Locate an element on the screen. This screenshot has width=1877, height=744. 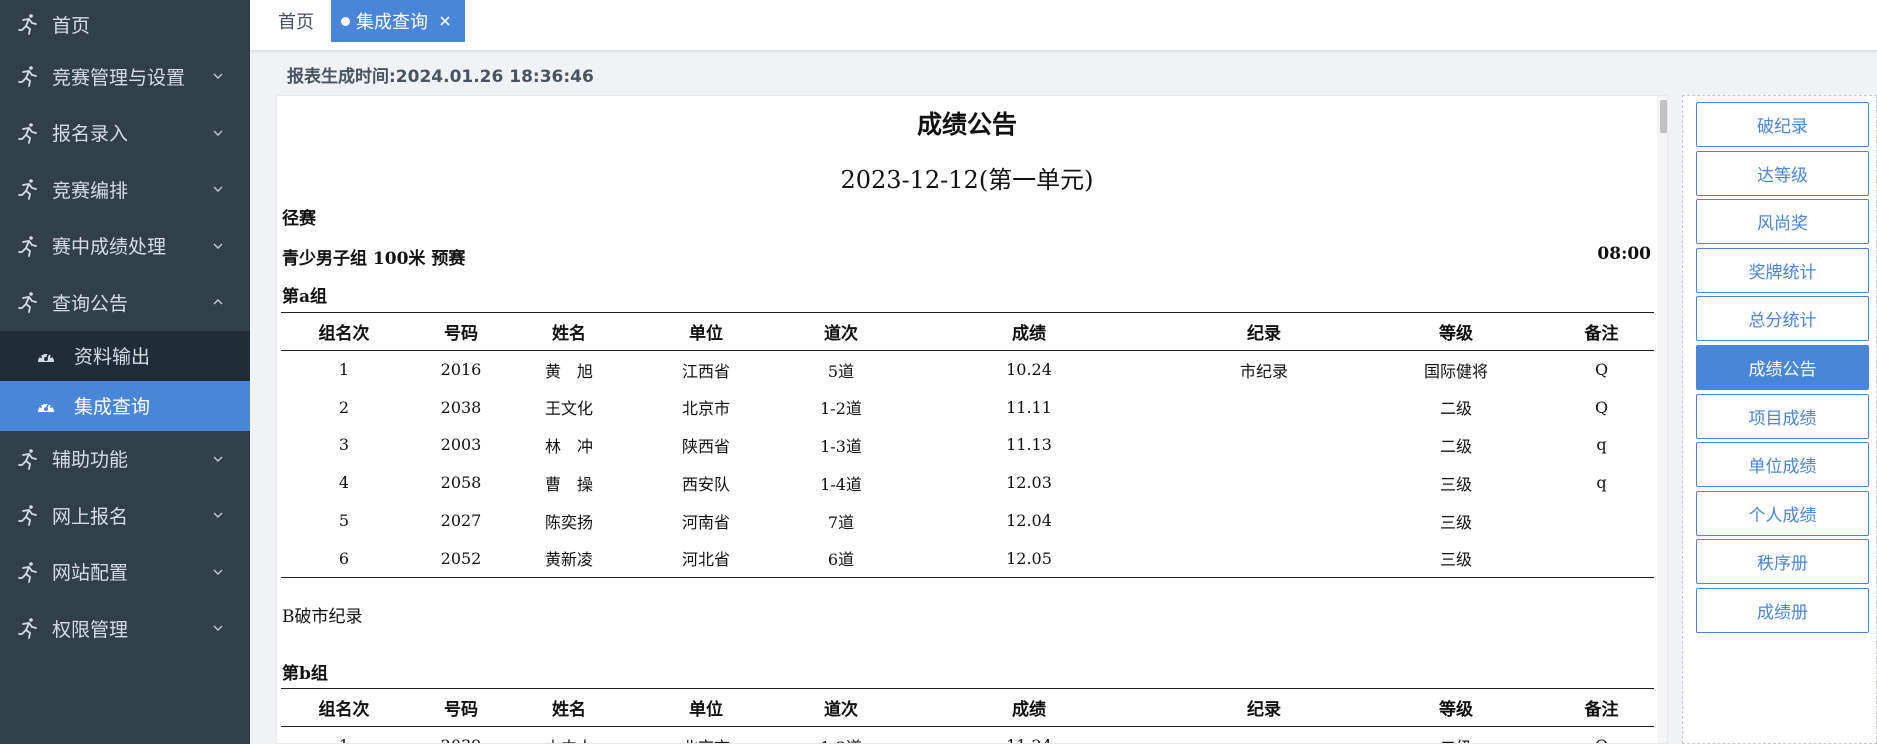
sidebar-subitem-data-output: 资料输出 is located at coordinates (125, 355).